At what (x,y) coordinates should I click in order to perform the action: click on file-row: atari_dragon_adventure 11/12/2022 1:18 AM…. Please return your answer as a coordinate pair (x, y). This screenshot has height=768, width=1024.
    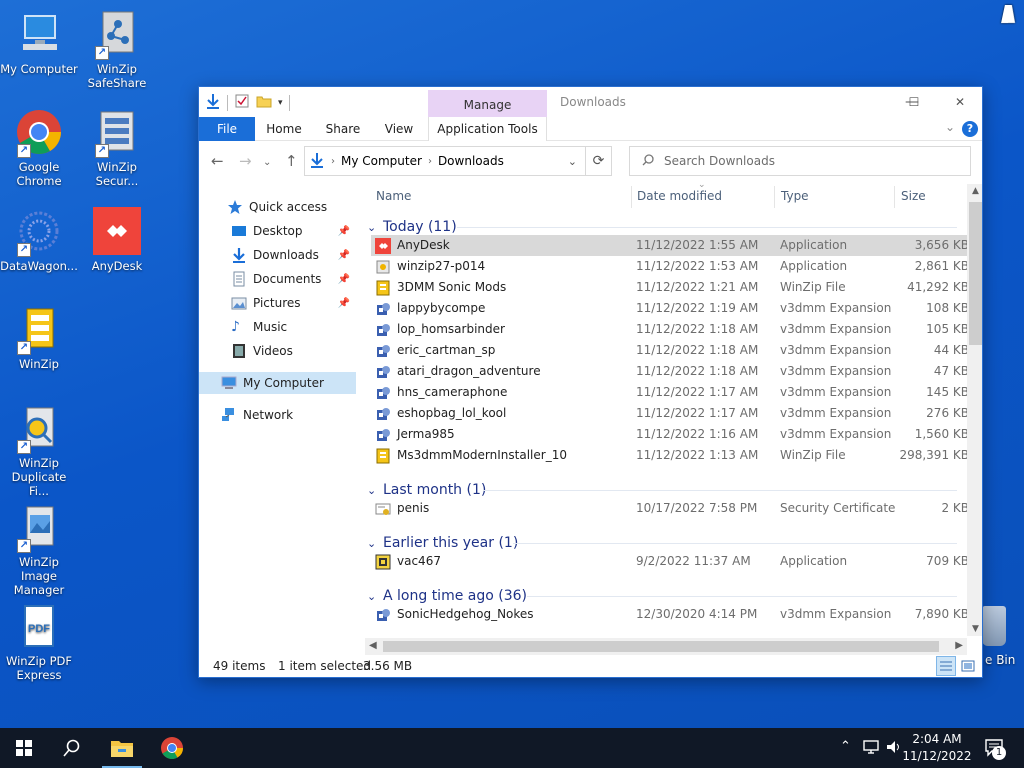
    Looking at the image, I should click on (670, 371).